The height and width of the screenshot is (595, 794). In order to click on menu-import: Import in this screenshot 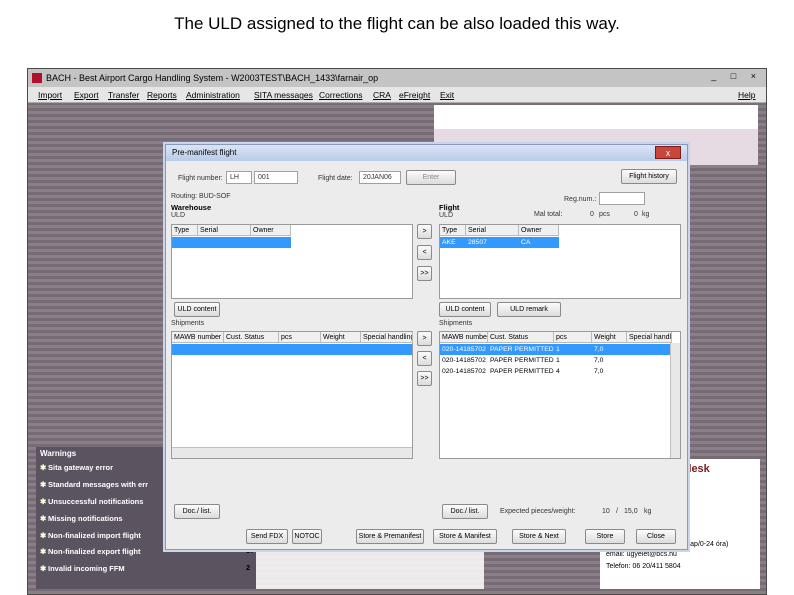, I will do `click(50, 95)`.